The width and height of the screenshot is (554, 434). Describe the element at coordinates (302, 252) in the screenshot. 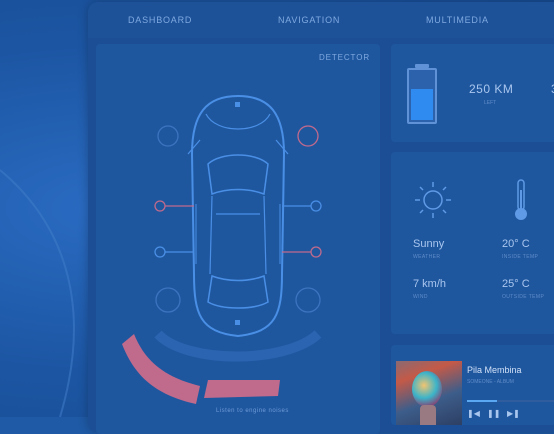

I see `sensor-right-rear` at that location.